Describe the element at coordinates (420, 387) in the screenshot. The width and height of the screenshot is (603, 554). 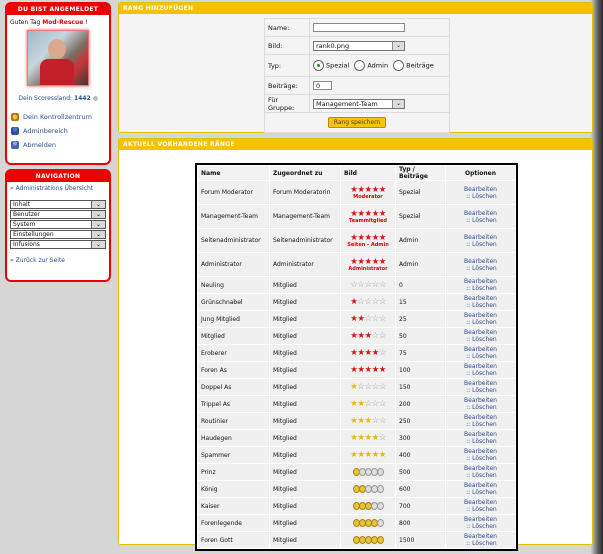
I see `rank-type: 150` at that location.